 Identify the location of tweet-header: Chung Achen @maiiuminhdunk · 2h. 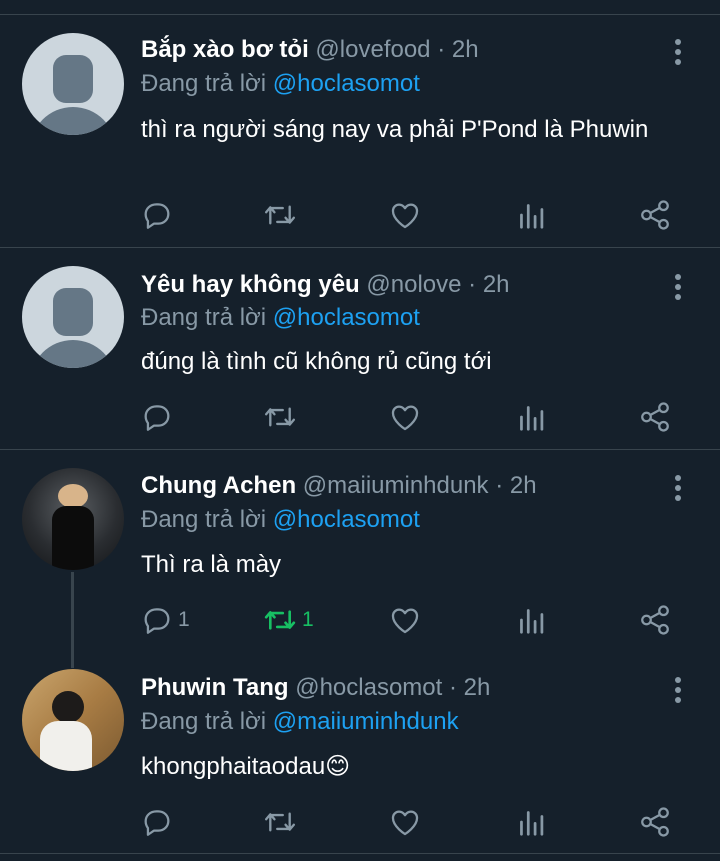
(339, 486).